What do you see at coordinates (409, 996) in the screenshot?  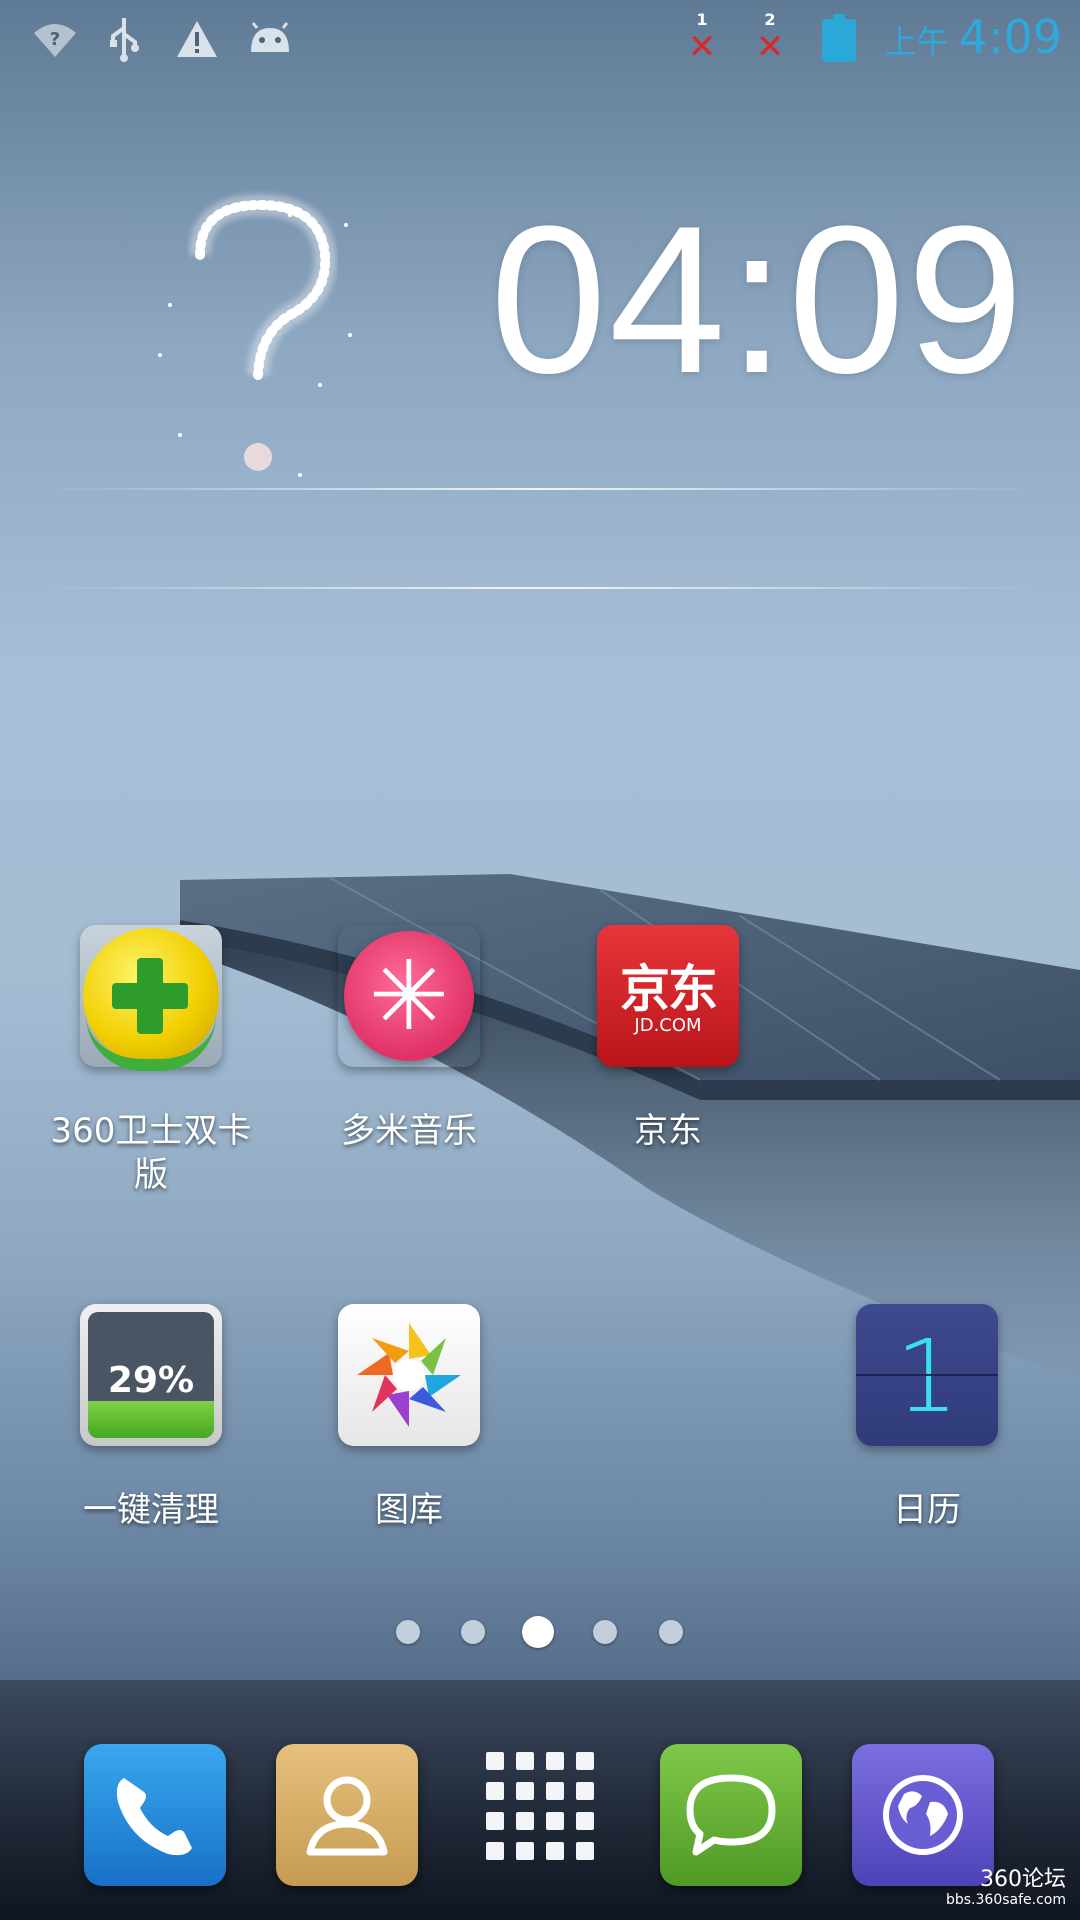 I see `music-icon: ✳` at bounding box center [409, 996].